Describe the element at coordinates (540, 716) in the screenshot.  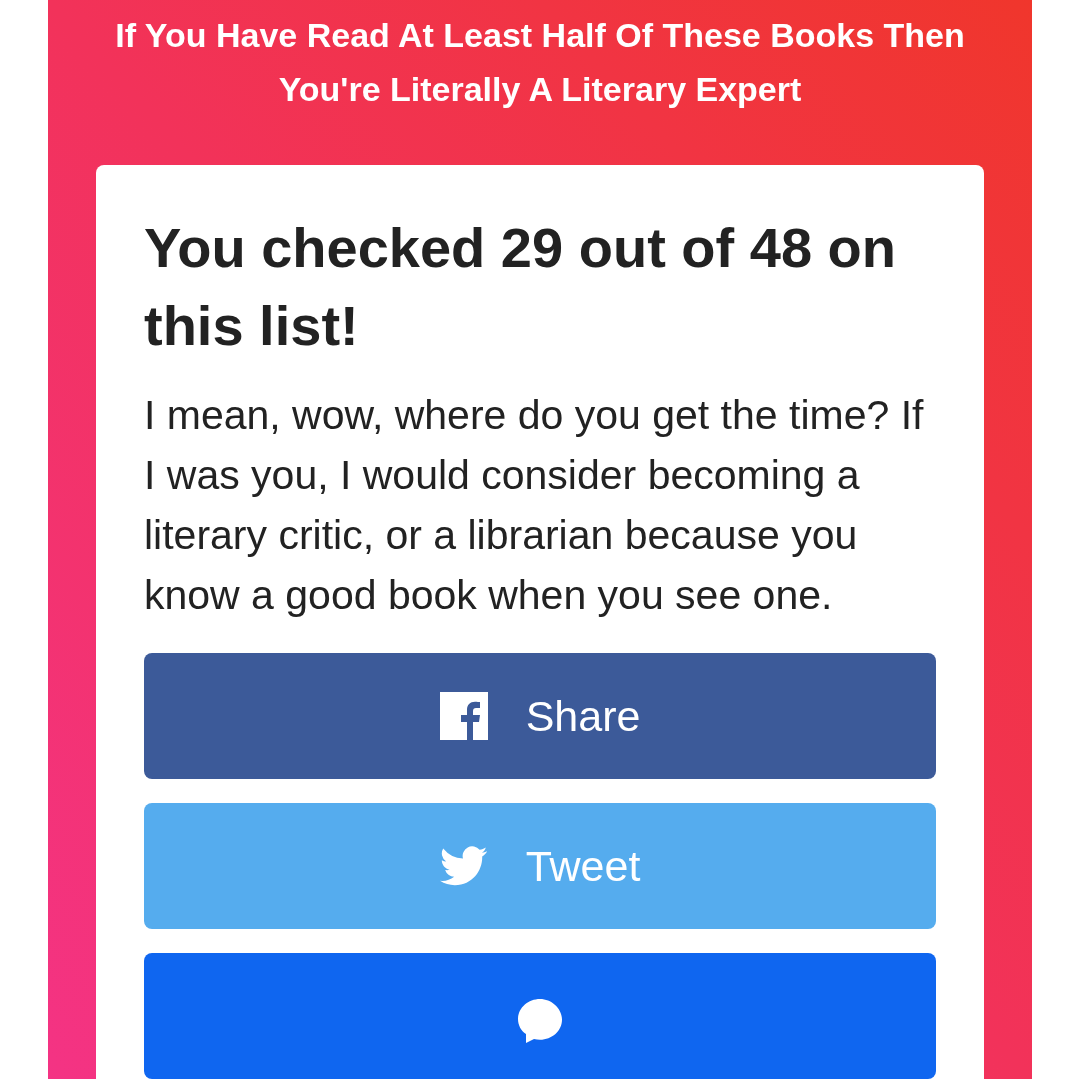
I see `share-button: Share` at that location.